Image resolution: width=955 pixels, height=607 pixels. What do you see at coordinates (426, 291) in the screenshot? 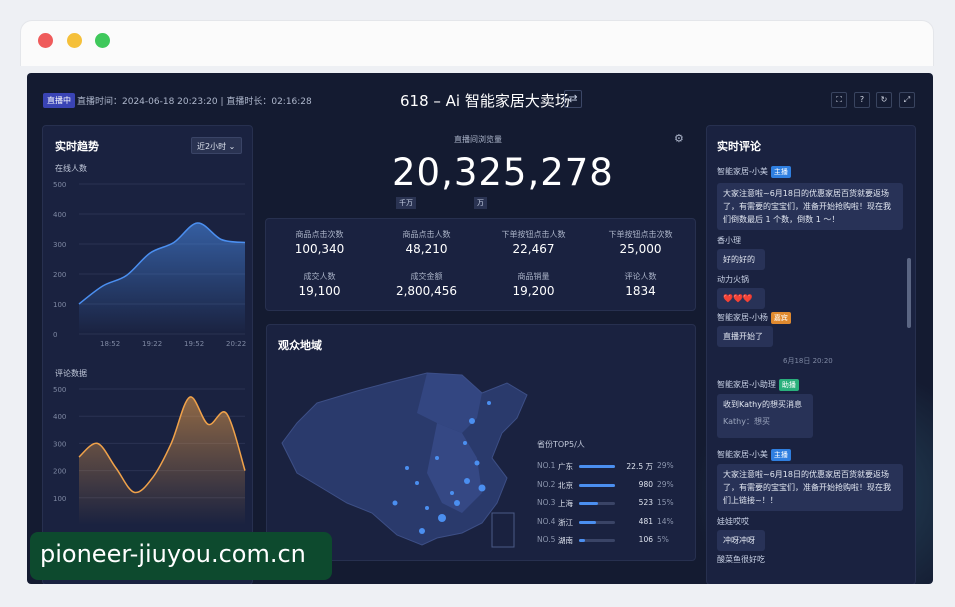
I see `stat-value: 2,800,456` at bounding box center [426, 291].